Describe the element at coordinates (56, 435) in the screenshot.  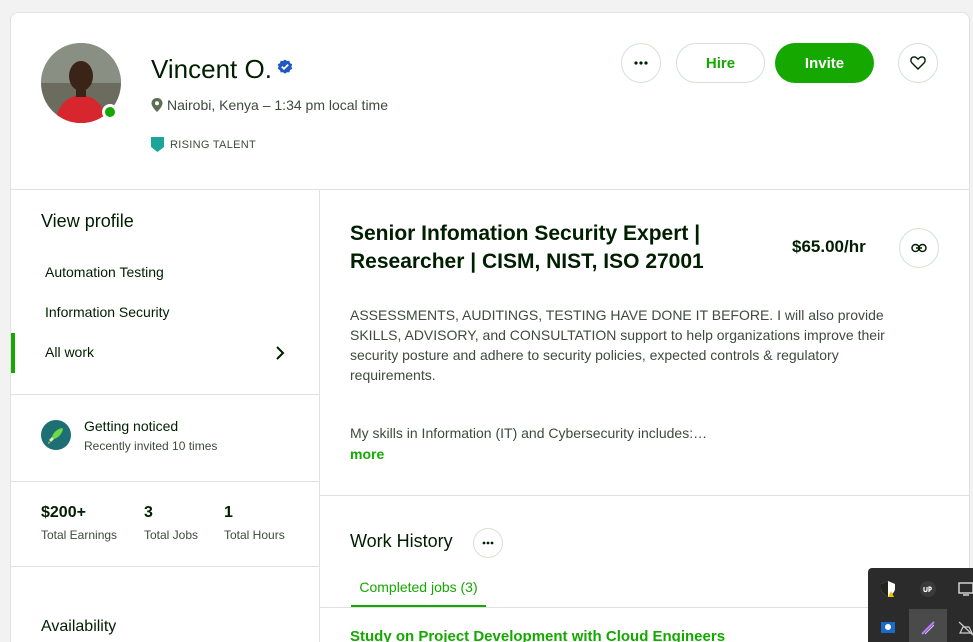
I see `rocket-icon` at that location.